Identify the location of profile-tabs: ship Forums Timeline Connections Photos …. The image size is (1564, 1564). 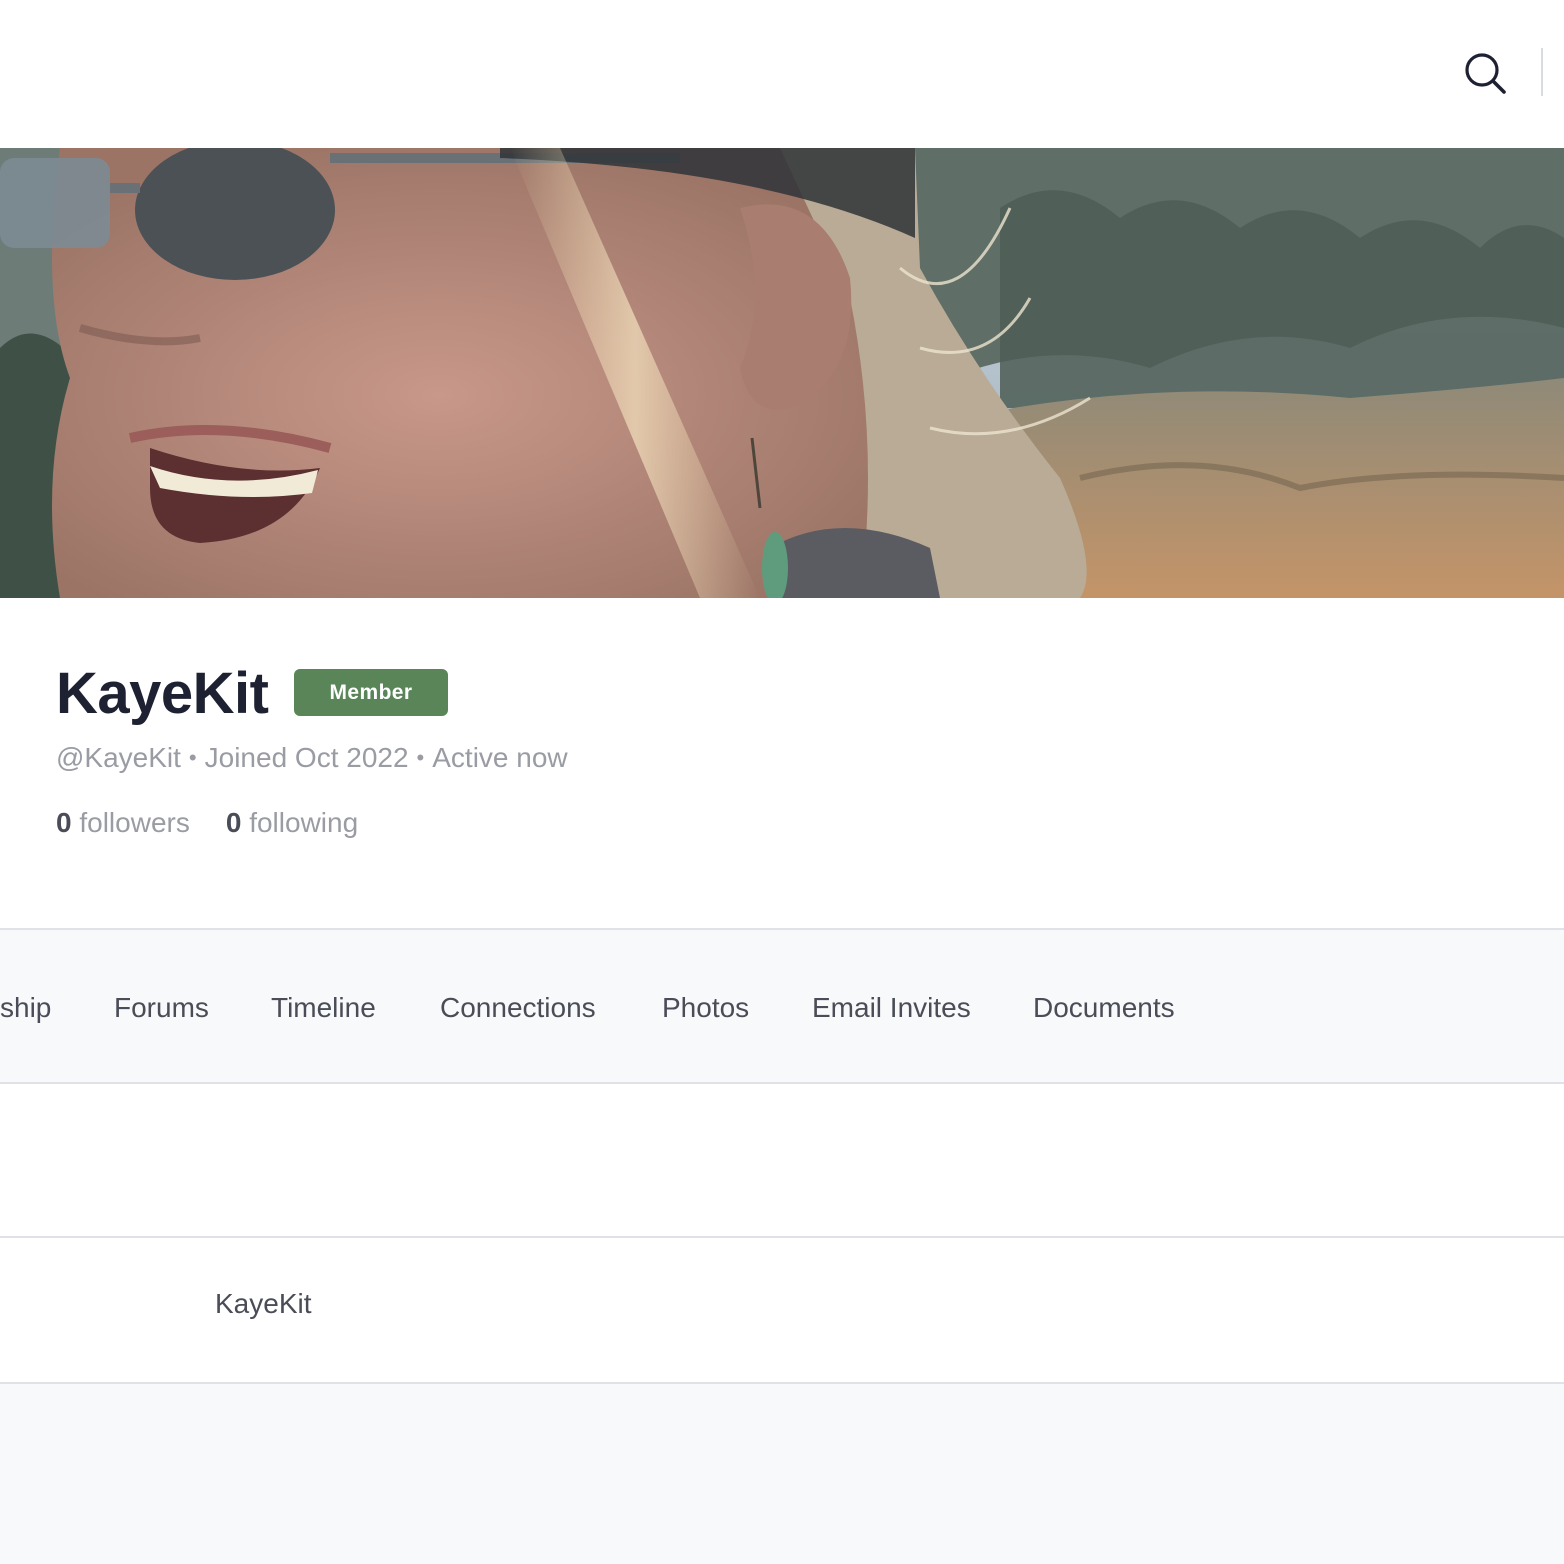
(782, 1006).